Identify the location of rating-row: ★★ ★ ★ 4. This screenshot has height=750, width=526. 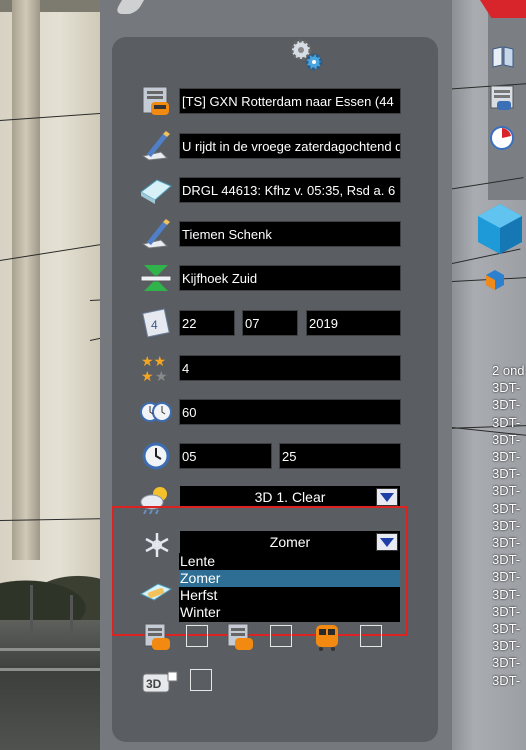
(271, 368).